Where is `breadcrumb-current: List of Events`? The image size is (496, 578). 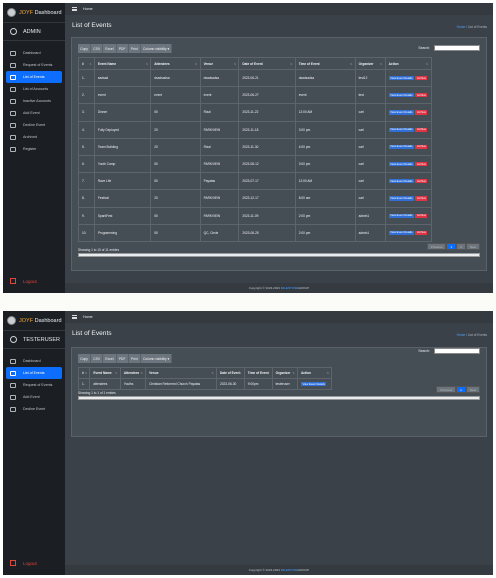 breadcrumb-current: List of Events is located at coordinates (477, 27).